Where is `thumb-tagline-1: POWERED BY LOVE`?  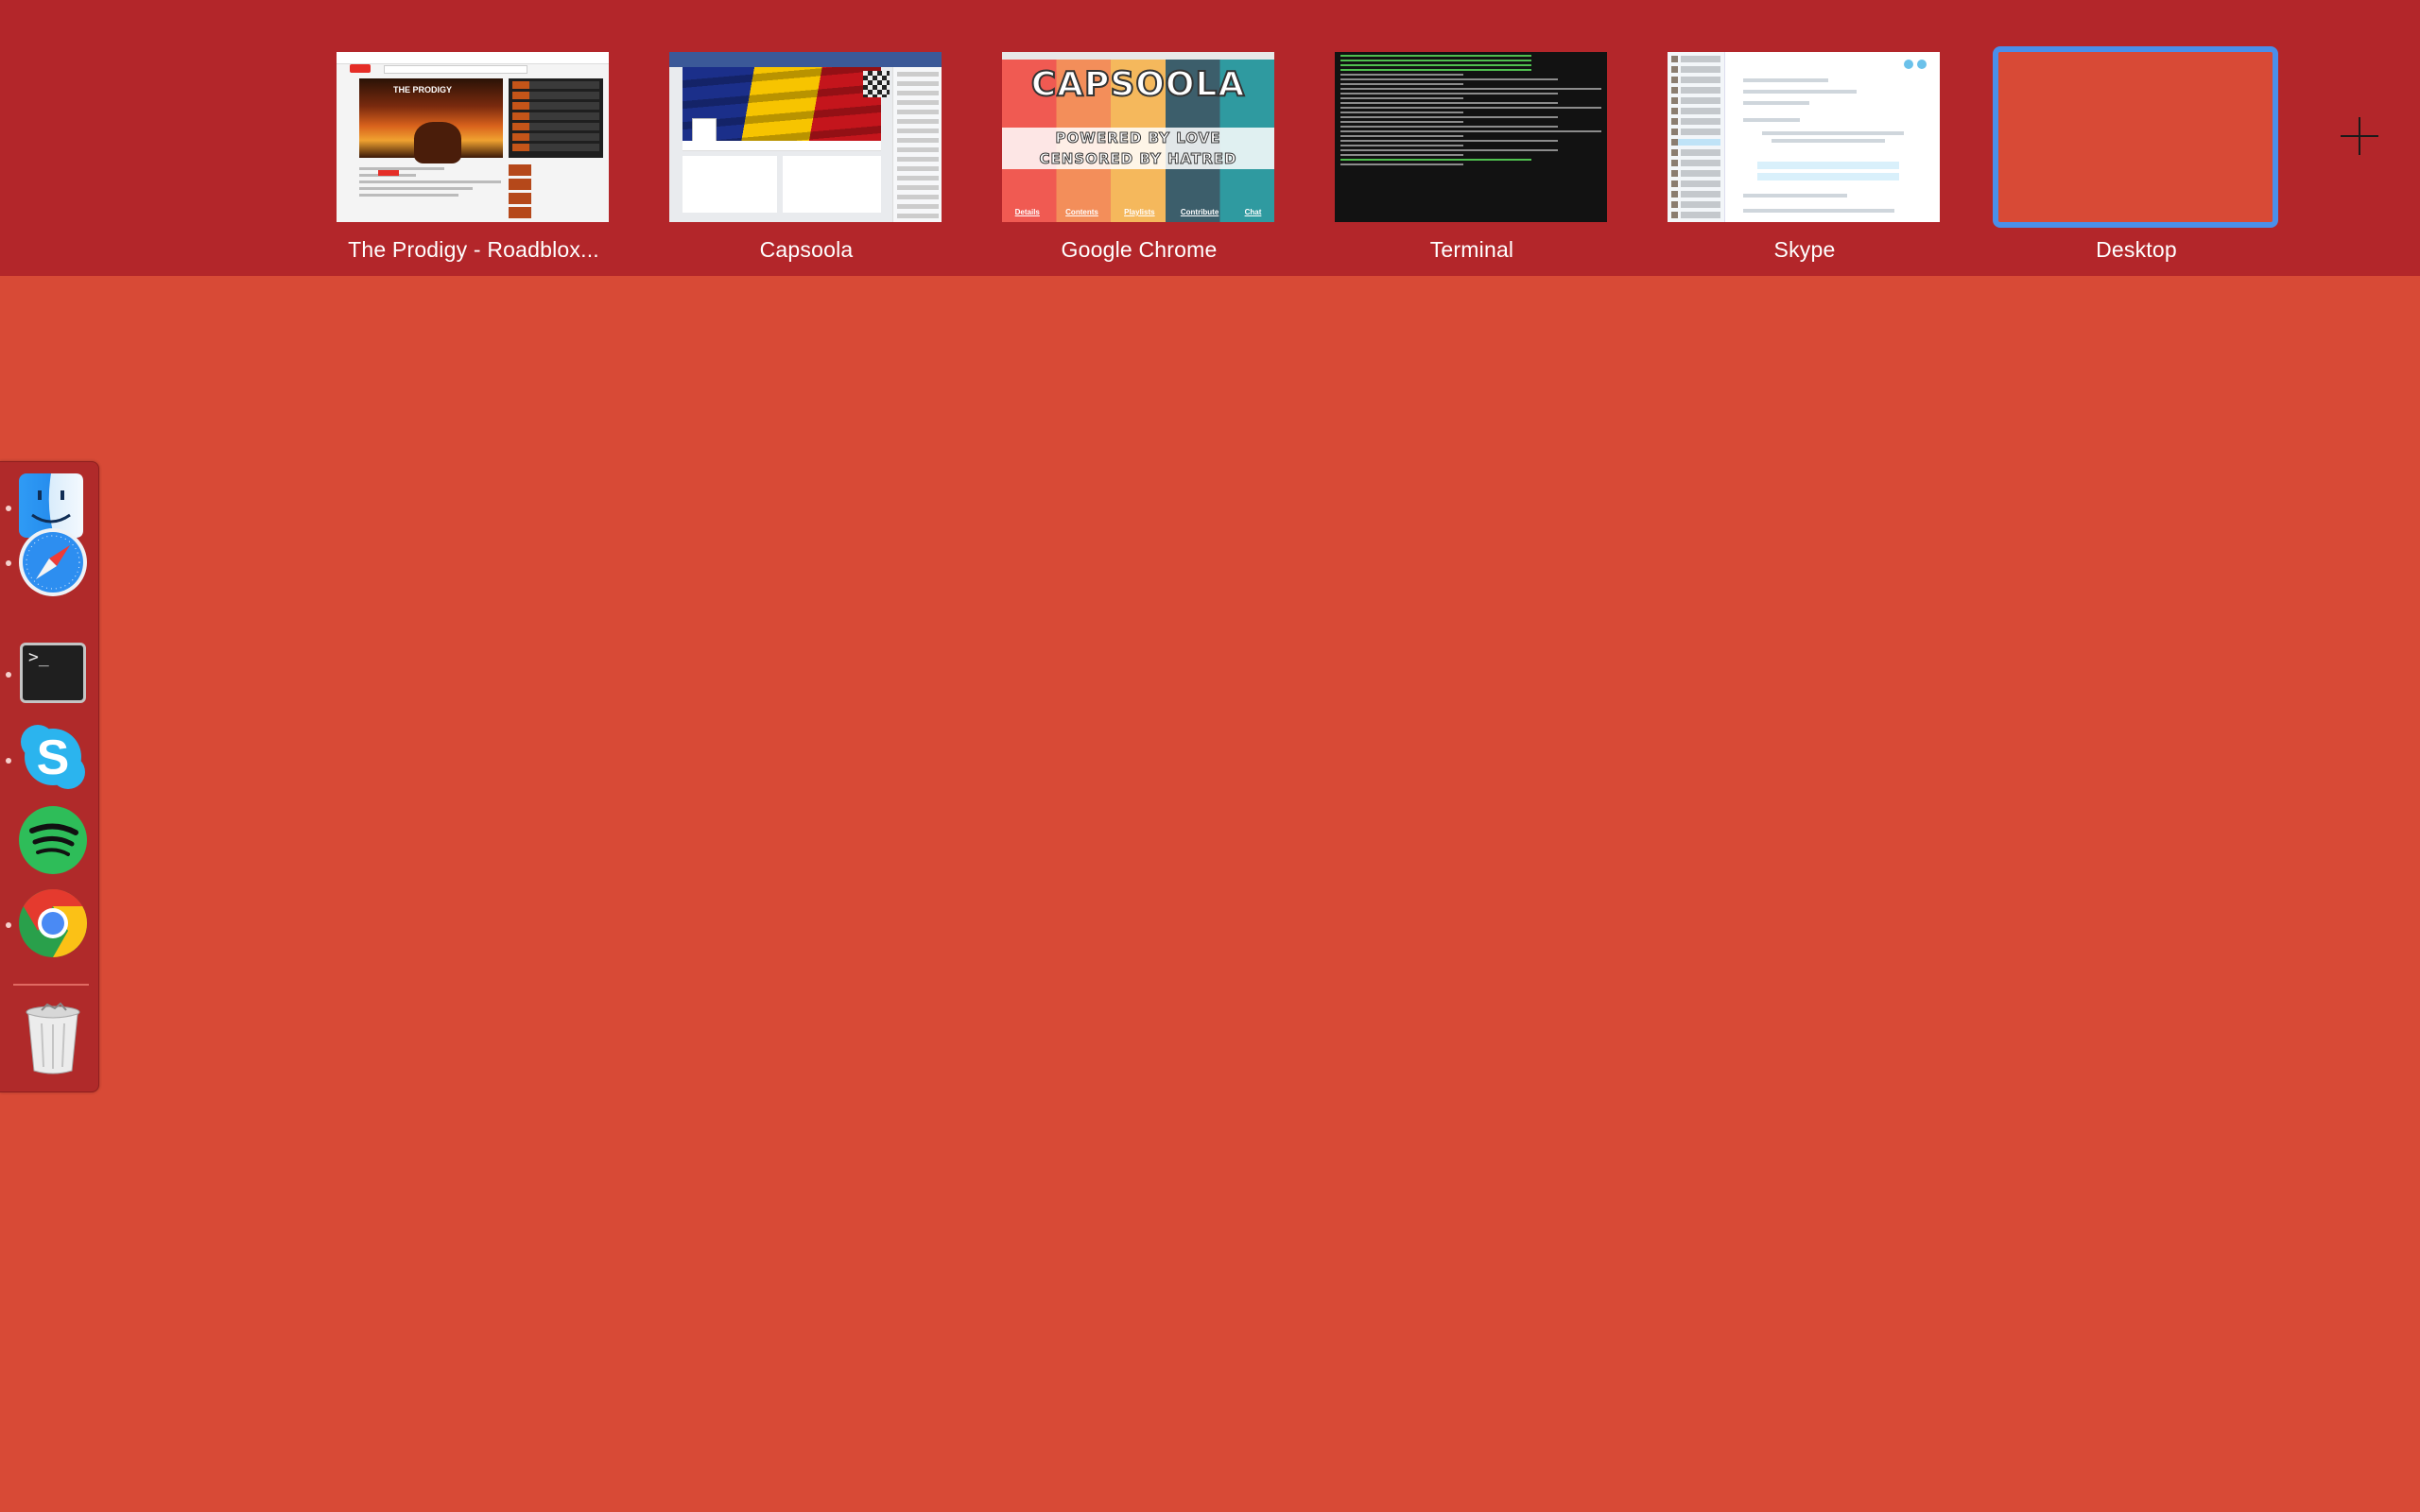 thumb-tagline-1: POWERED BY LOVE is located at coordinates (1138, 138).